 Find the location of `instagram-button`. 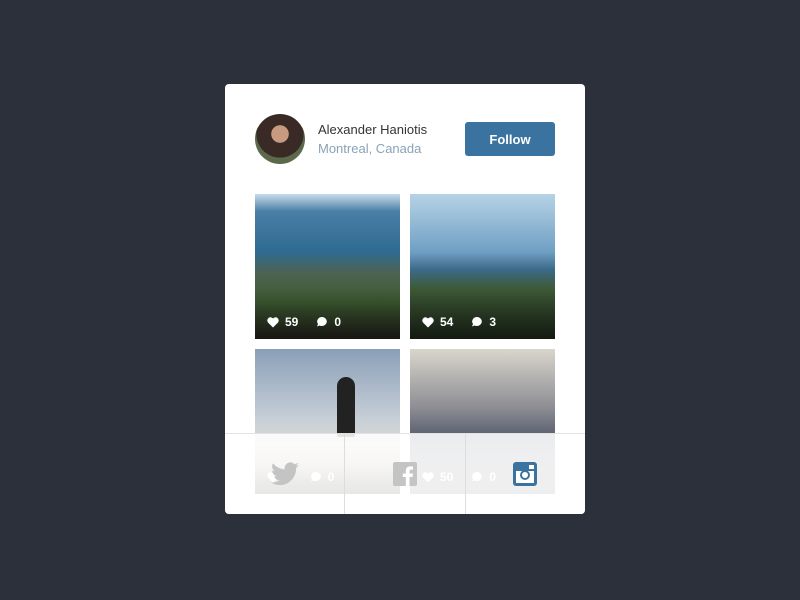

instagram-button is located at coordinates (525, 474).